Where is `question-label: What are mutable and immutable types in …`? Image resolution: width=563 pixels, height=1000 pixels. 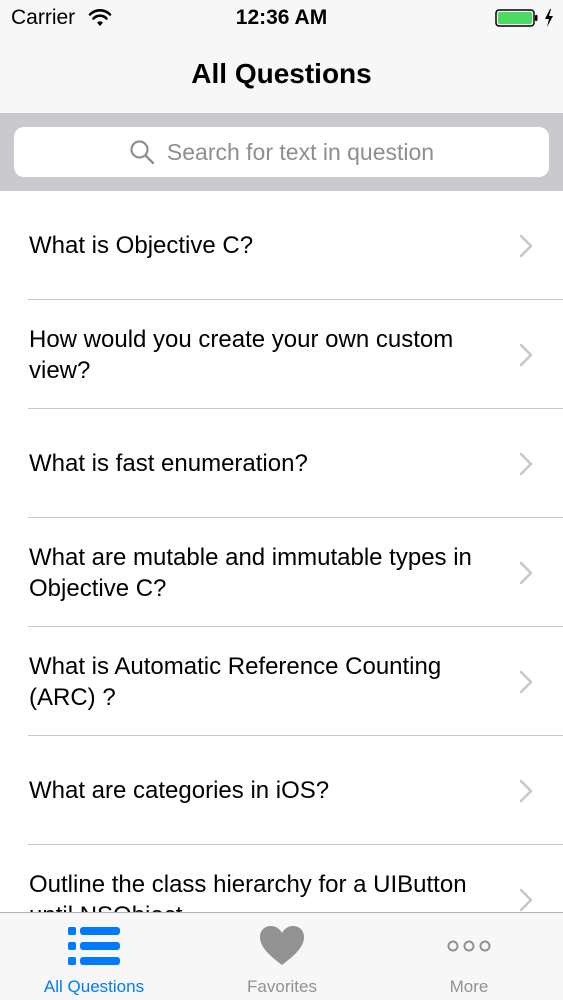 question-label: What are mutable and immutable types in … is located at coordinates (250, 572).